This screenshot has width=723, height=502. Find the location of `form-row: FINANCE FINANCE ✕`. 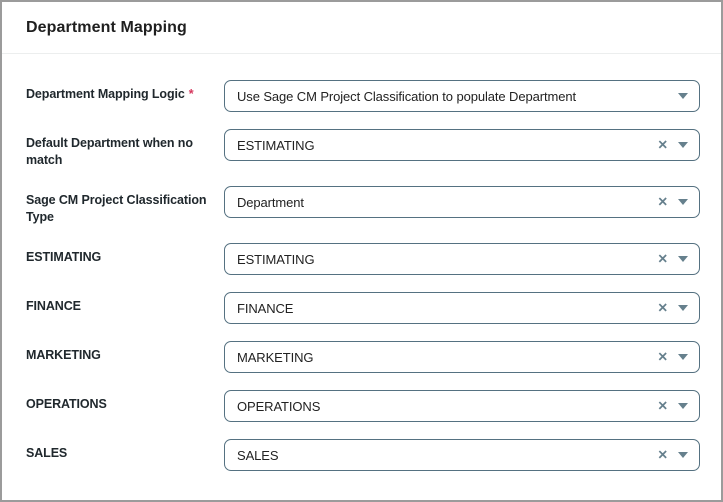

form-row: FINANCE FINANCE ✕ is located at coordinates (363, 308).